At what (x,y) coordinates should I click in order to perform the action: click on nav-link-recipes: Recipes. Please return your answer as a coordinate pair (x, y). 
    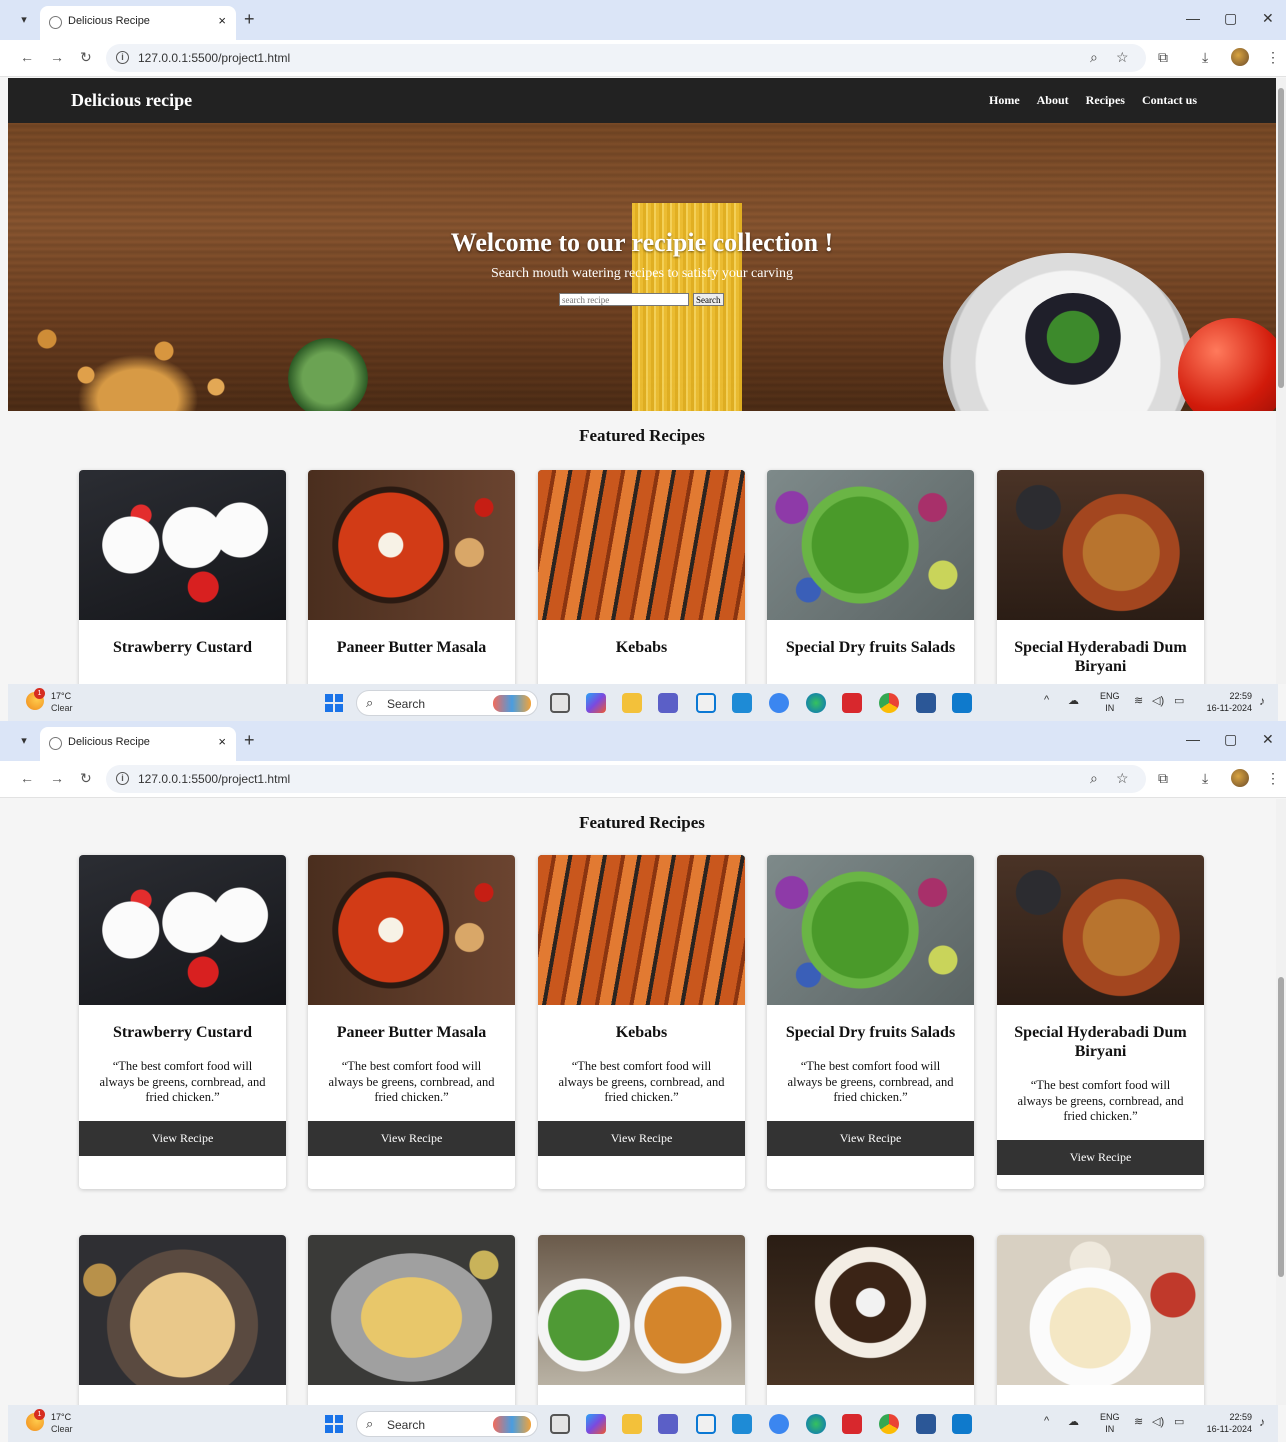
    Looking at the image, I should click on (1105, 100).